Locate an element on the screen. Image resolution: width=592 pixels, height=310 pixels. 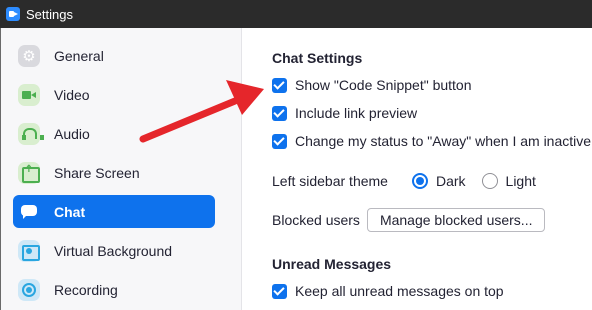
recording-icon is located at coordinates (29, 289).